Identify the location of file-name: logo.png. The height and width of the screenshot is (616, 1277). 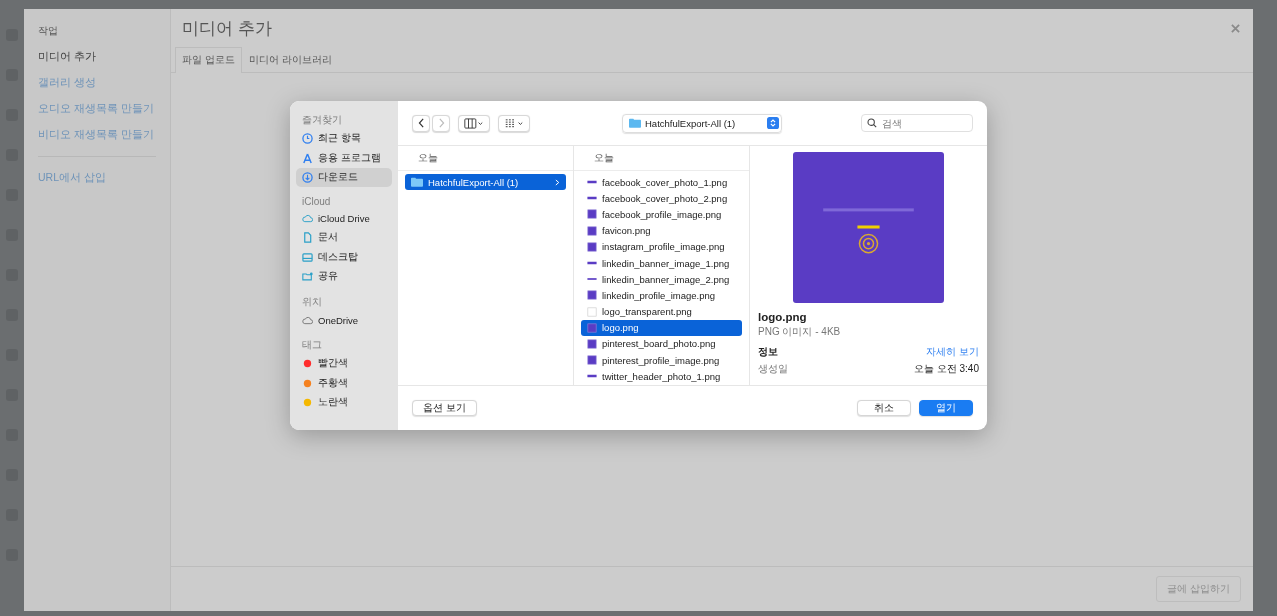
(782, 317).